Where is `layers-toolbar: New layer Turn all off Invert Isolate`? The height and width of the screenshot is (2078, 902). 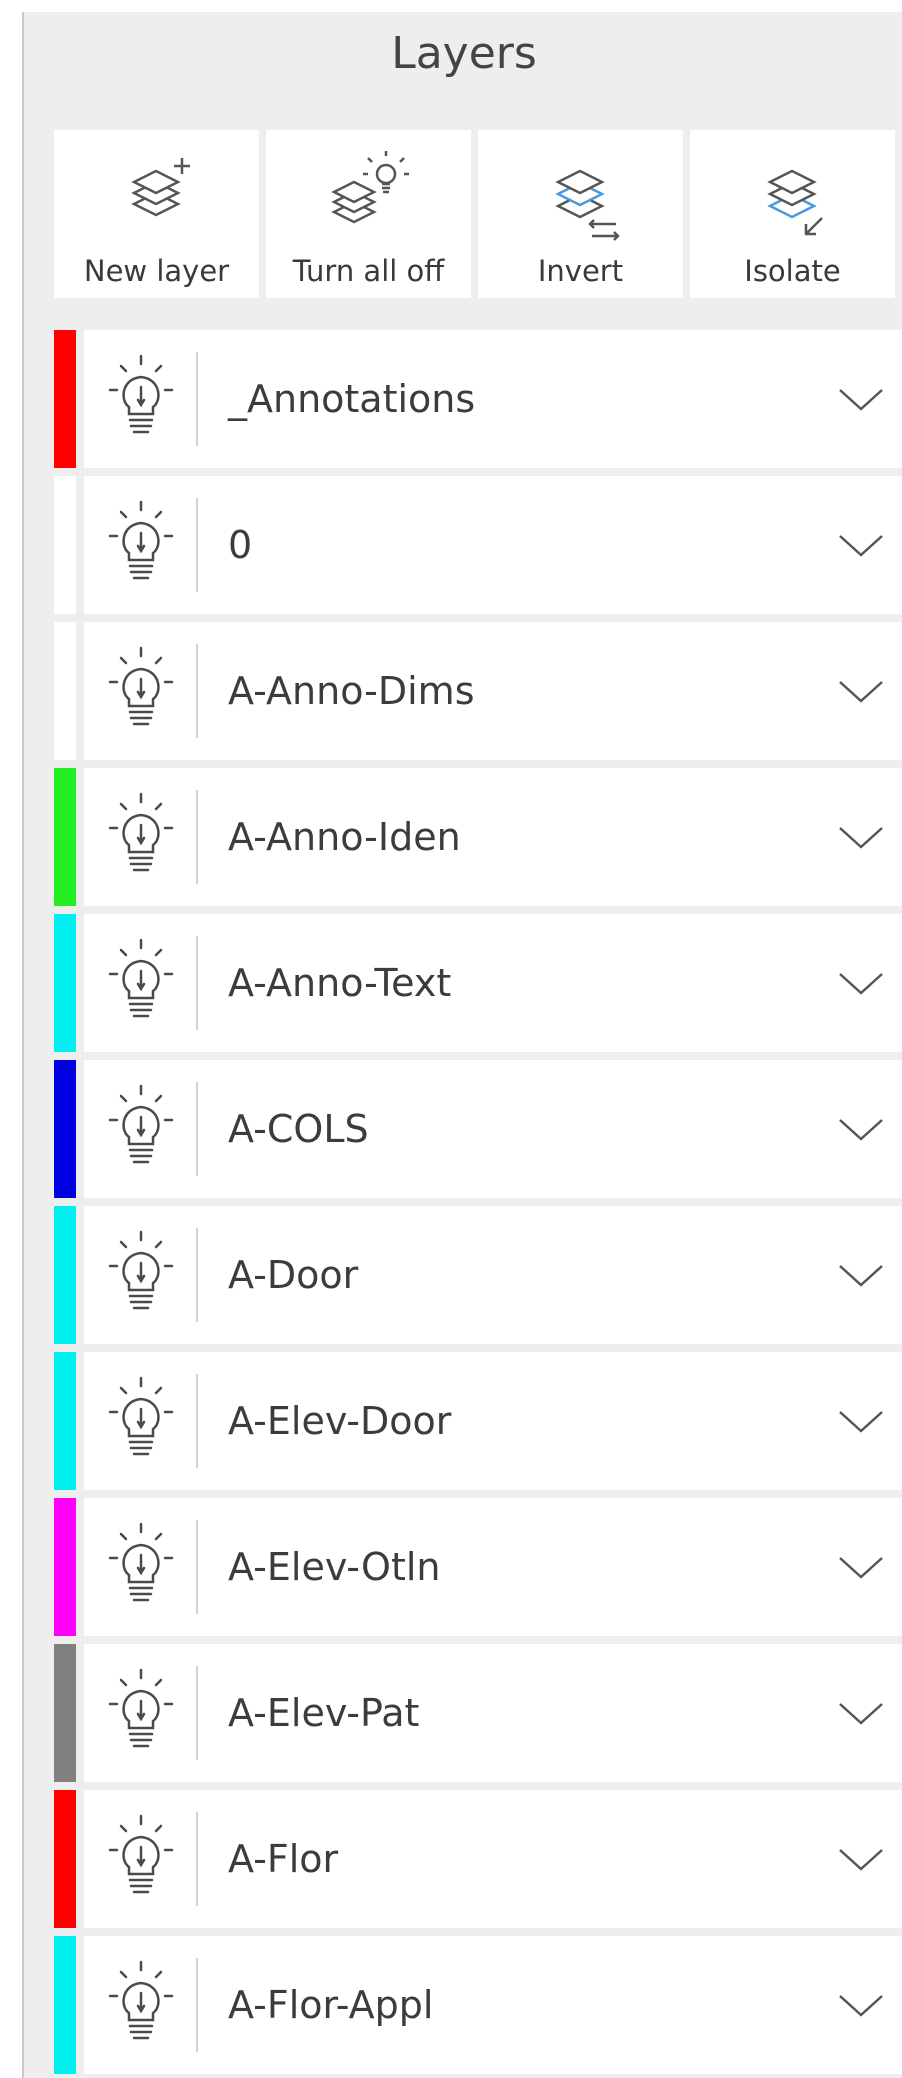 layers-toolbar: New layer Turn all off Invert Isolate is located at coordinates (478, 214).